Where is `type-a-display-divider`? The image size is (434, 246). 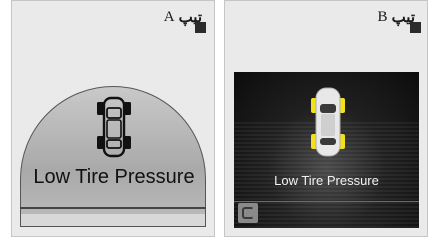
type-a-display-divider is located at coordinates (113, 208).